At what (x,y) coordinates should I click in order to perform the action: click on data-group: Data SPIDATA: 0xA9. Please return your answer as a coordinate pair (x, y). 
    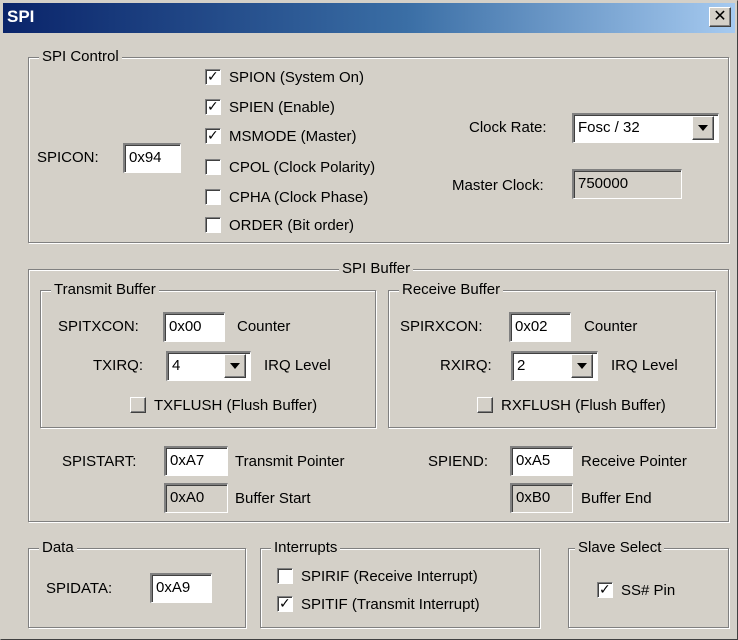
    Looking at the image, I should click on (137, 583).